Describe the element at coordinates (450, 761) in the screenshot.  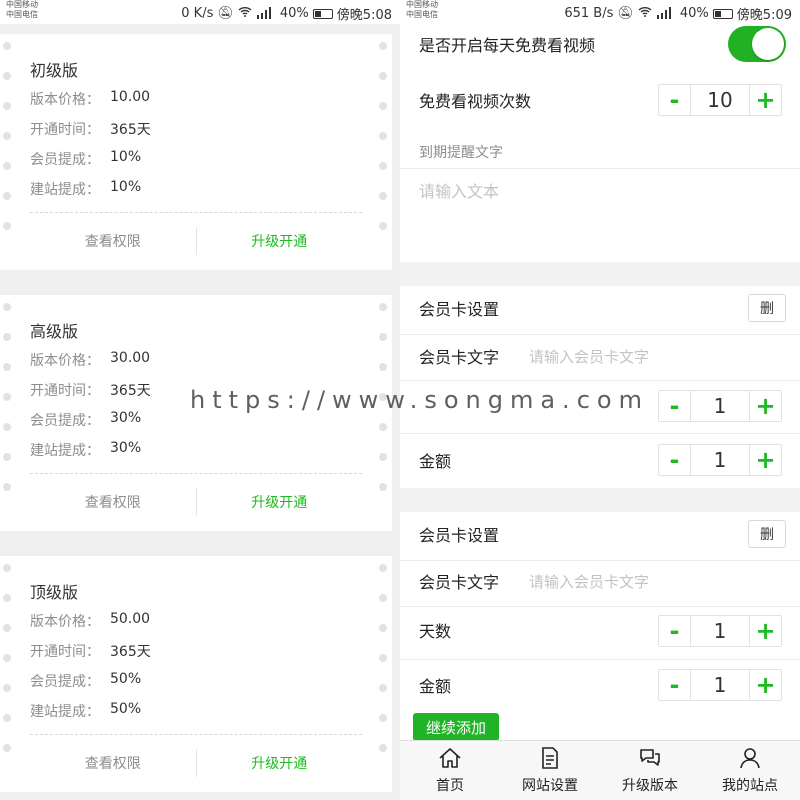
I see `home-icon` at that location.